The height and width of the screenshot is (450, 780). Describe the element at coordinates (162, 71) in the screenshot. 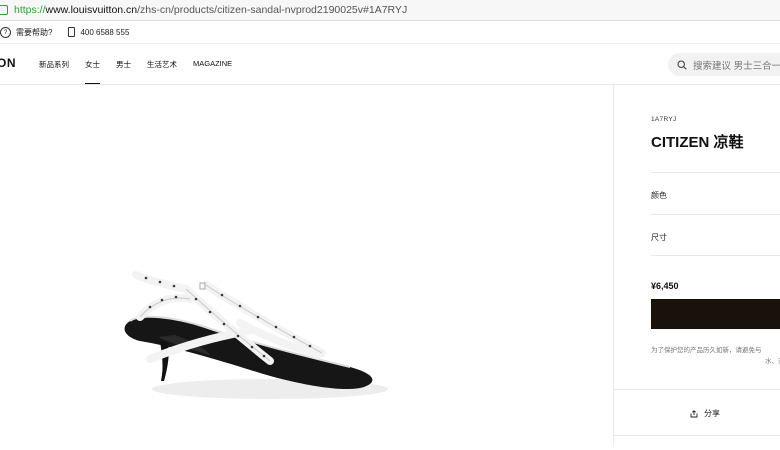

I see `nav-item-living: 生活艺术` at that location.